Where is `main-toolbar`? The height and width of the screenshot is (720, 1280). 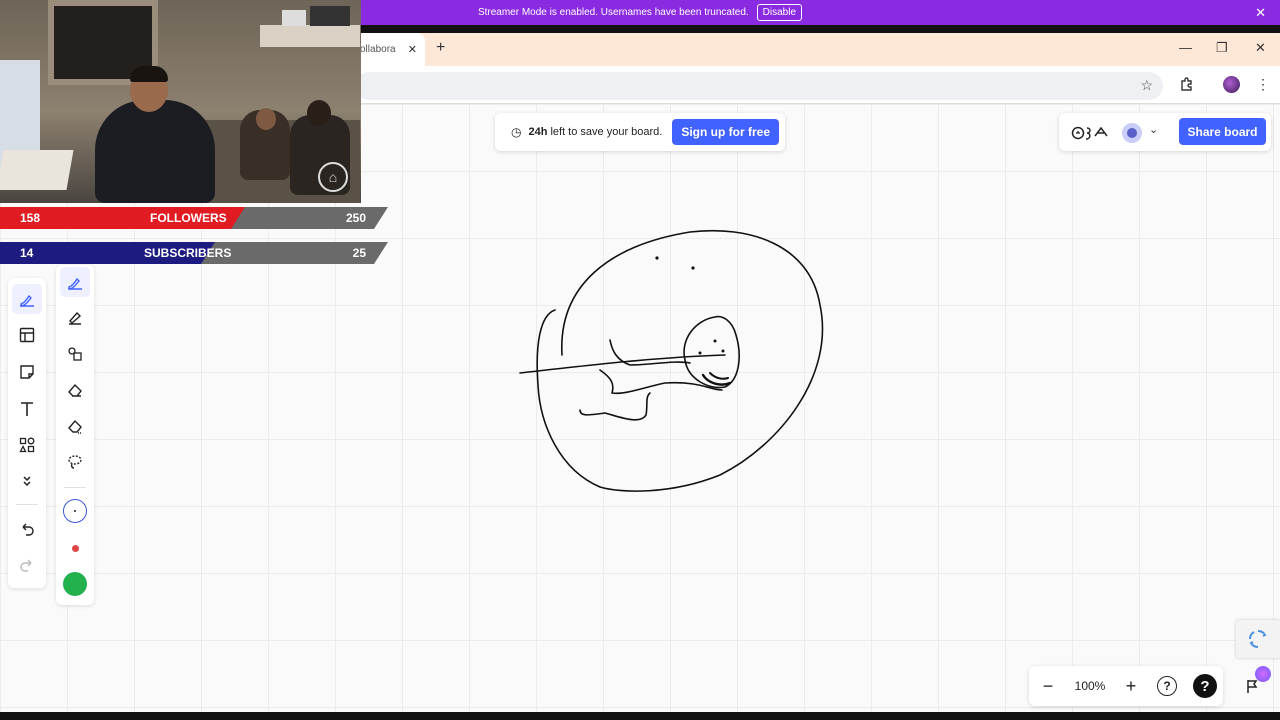 main-toolbar is located at coordinates (27, 433).